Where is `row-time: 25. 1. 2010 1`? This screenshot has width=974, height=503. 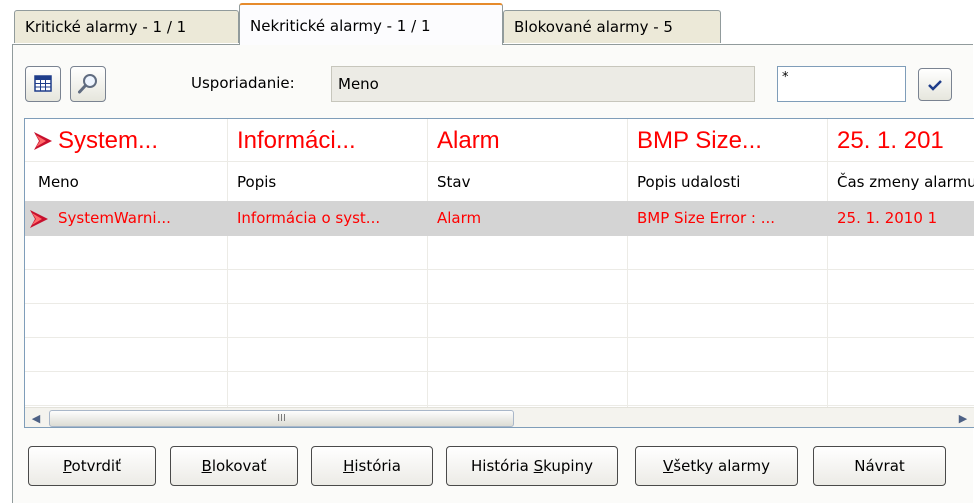
row-time: 25. 1. 2010 1 is located at coordinates (887, 218).